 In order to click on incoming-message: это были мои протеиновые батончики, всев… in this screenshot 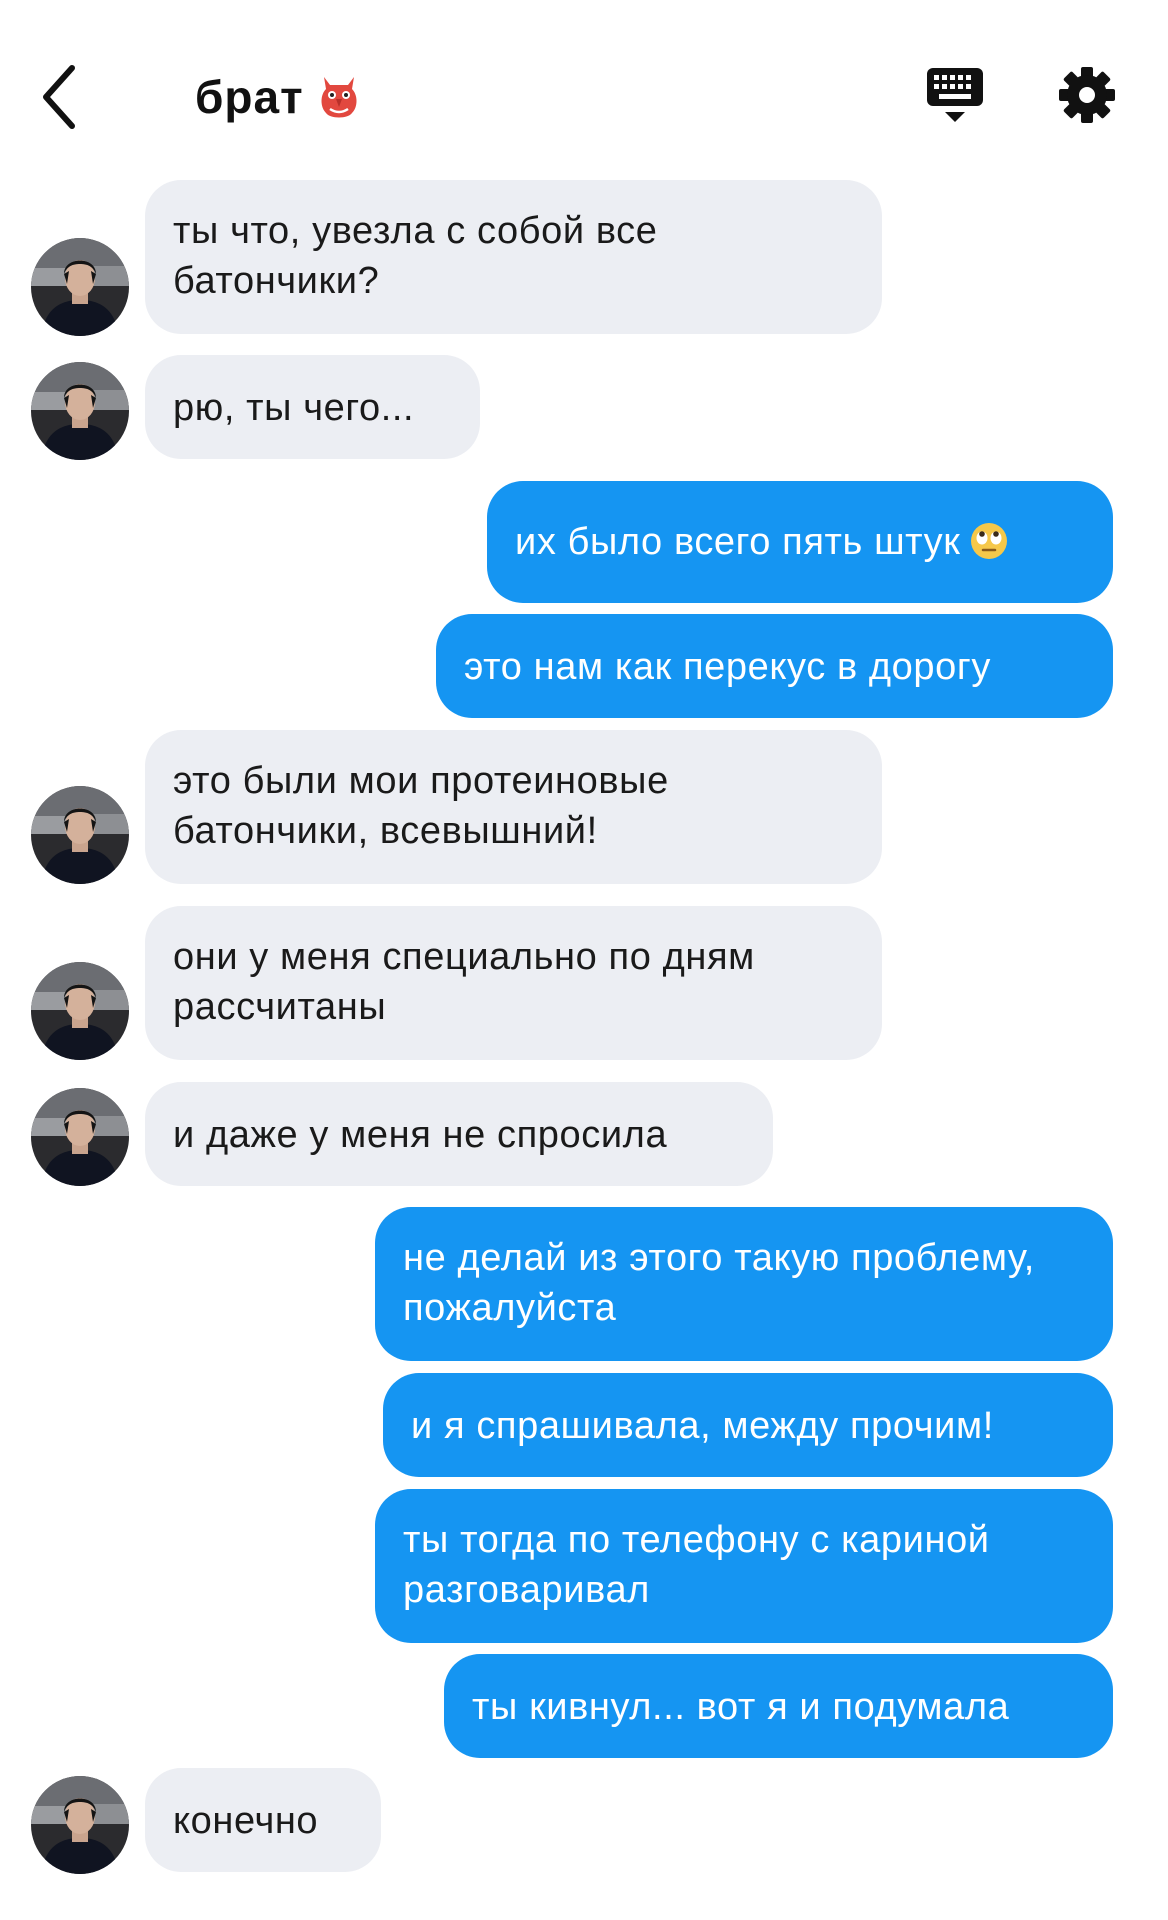, I will do `click(513, 807)`.